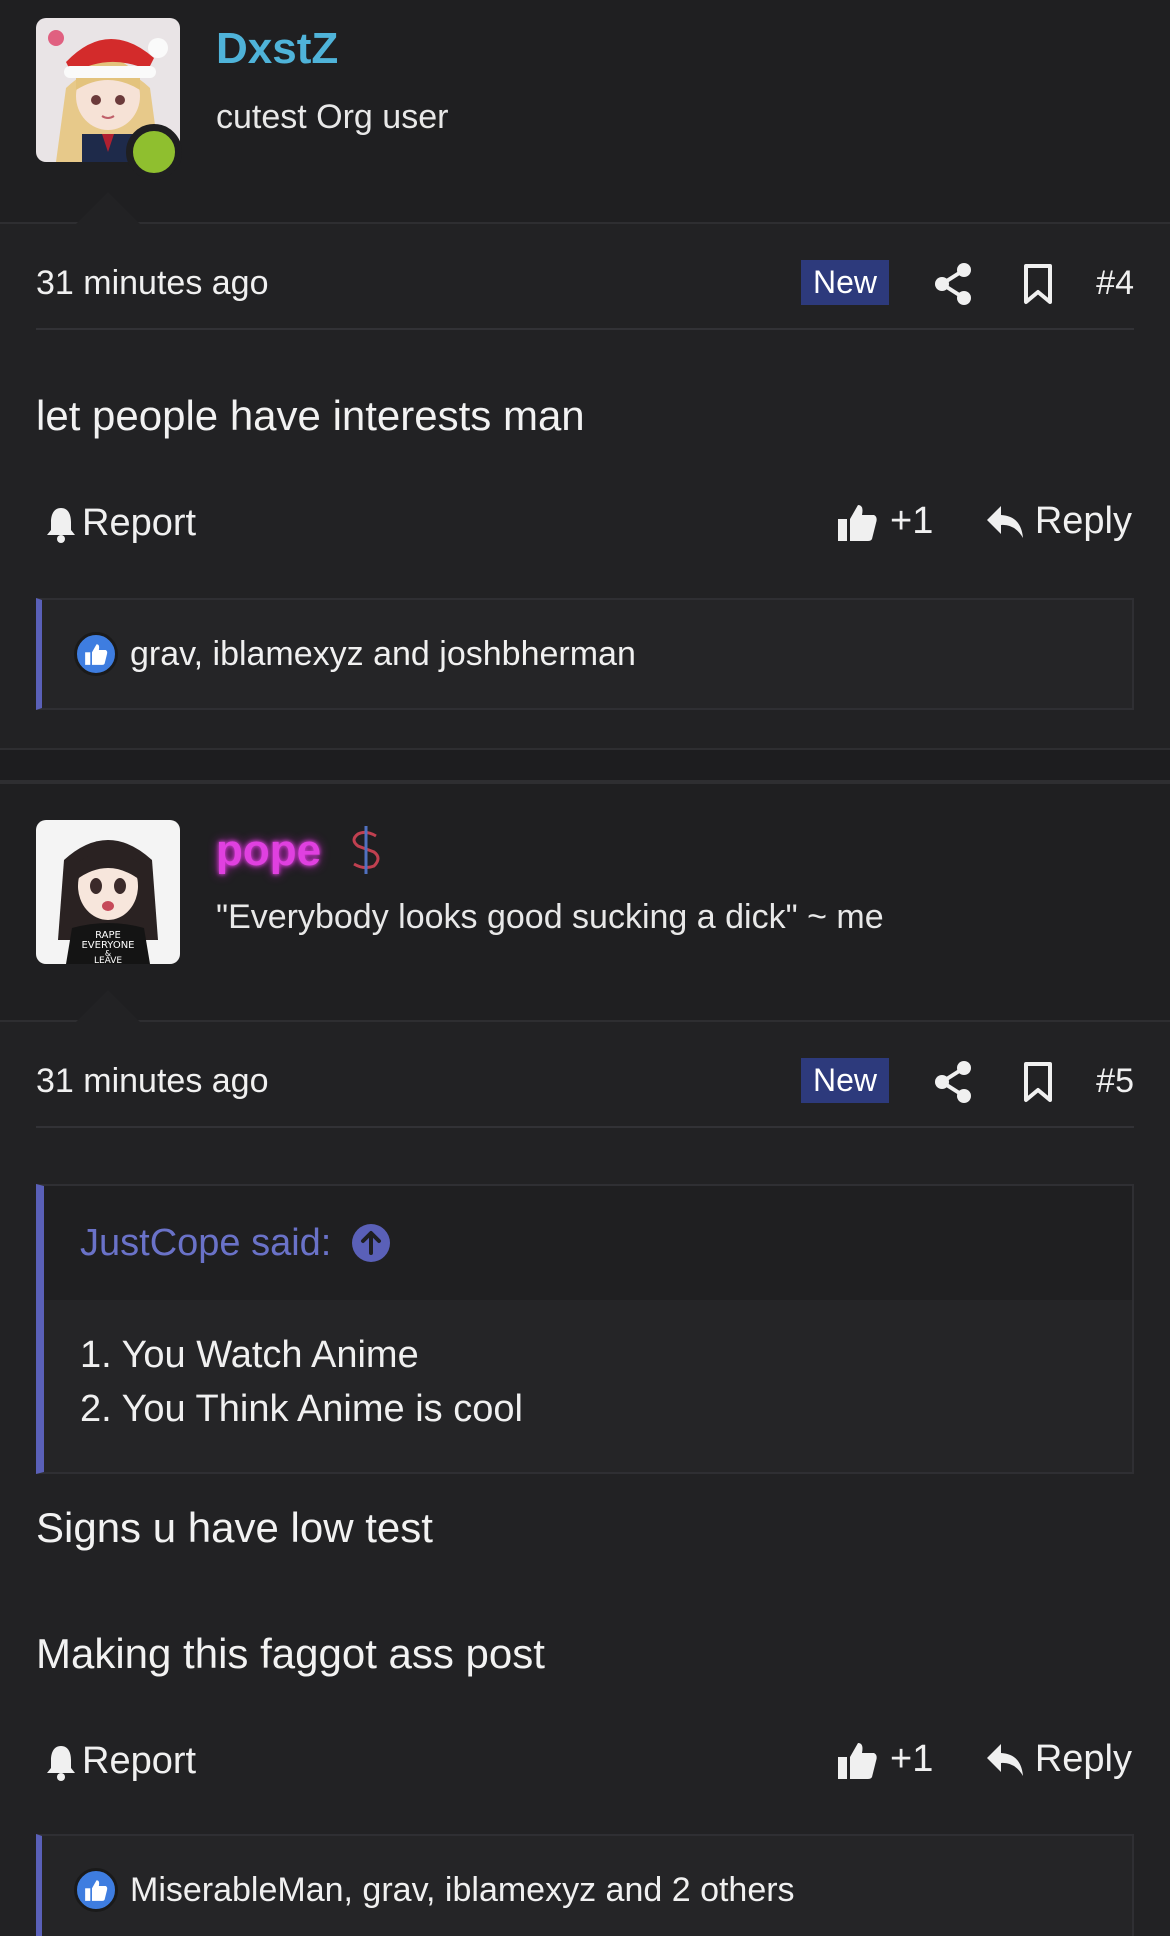 The image size is (1170, 1936). Describe the element at coordinates (1115, 1081) in the screenshot. I see `post-number: #5` at that location.